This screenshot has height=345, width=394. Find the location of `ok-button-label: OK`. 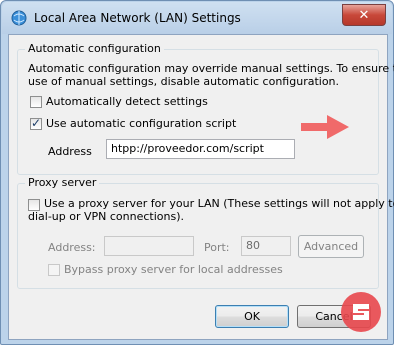

ok-button-label: OK is located at coordinates (252, 316).